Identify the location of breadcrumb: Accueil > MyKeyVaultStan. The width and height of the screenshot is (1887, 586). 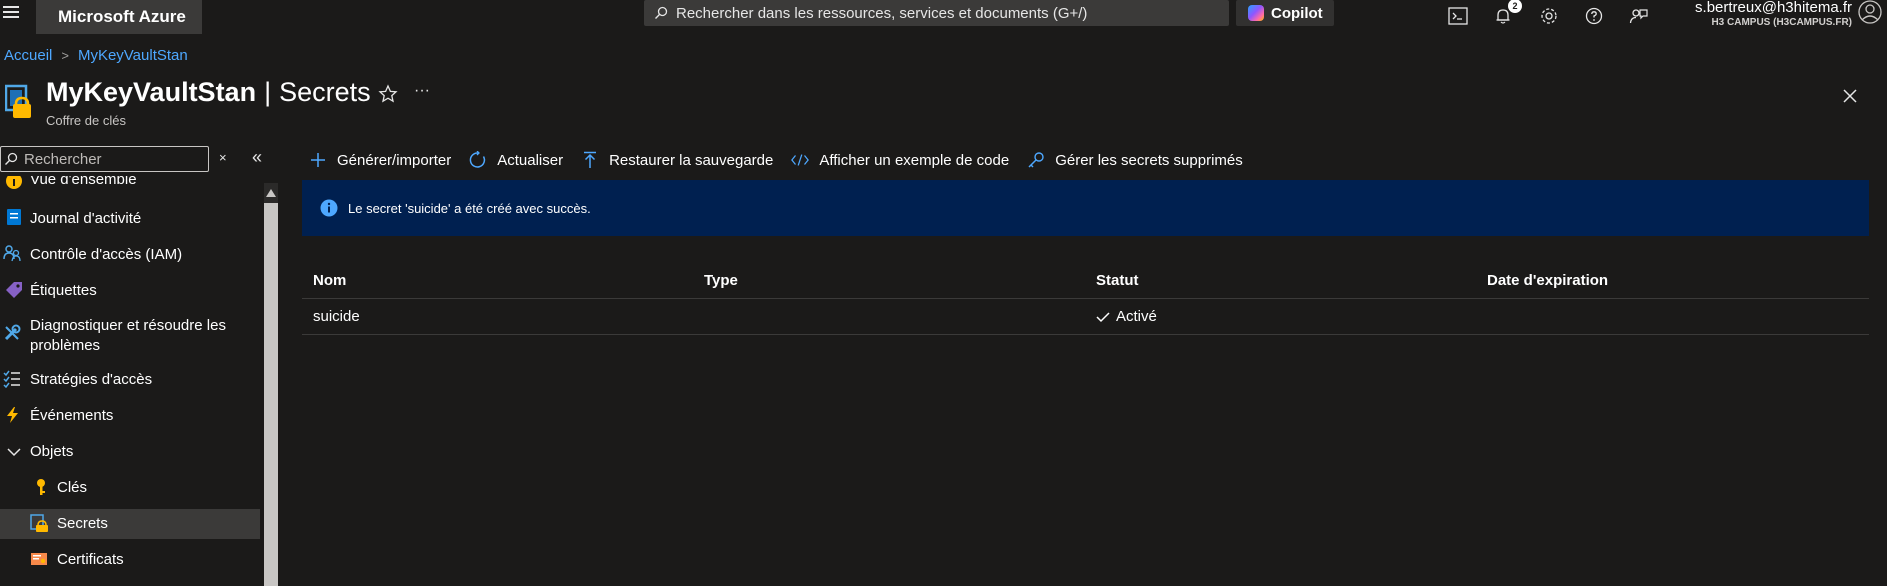
(96, 55).